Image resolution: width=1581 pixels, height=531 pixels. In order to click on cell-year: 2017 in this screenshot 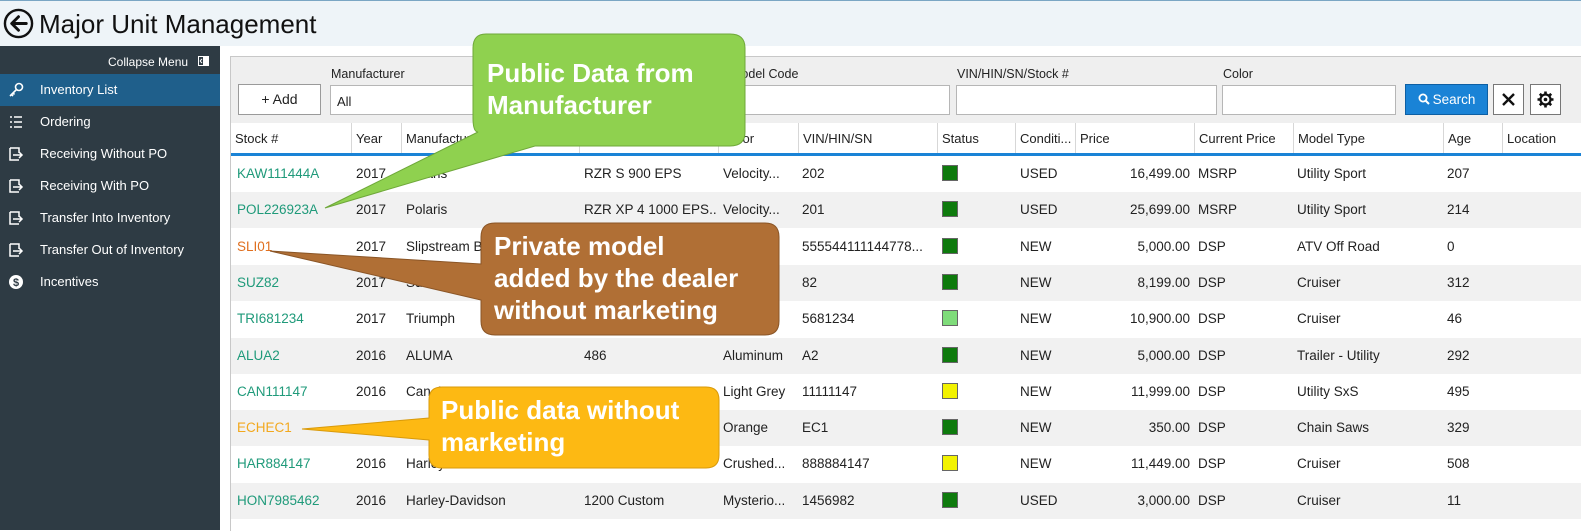, I will do `click(371, 210)`.